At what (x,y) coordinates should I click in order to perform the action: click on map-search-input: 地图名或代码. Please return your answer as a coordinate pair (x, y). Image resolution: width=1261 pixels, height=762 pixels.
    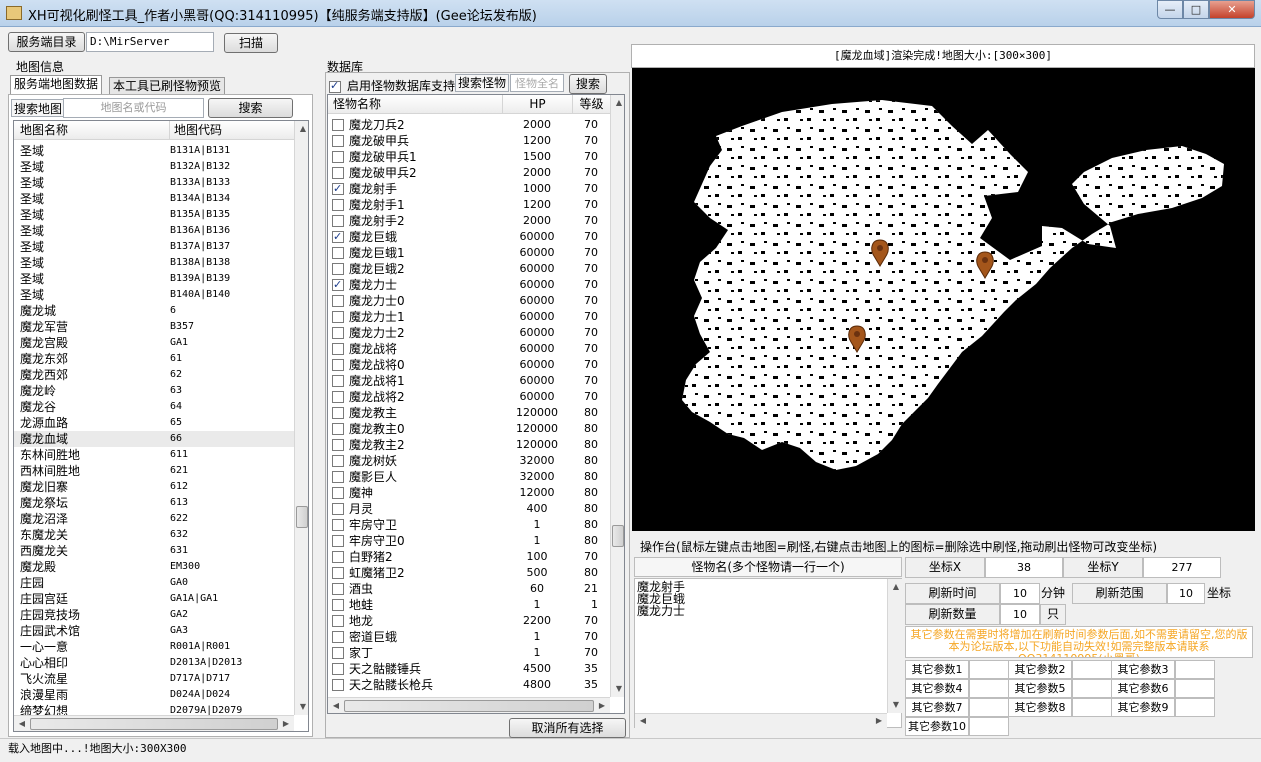
    Looking at the image, I should click on (133, 108).